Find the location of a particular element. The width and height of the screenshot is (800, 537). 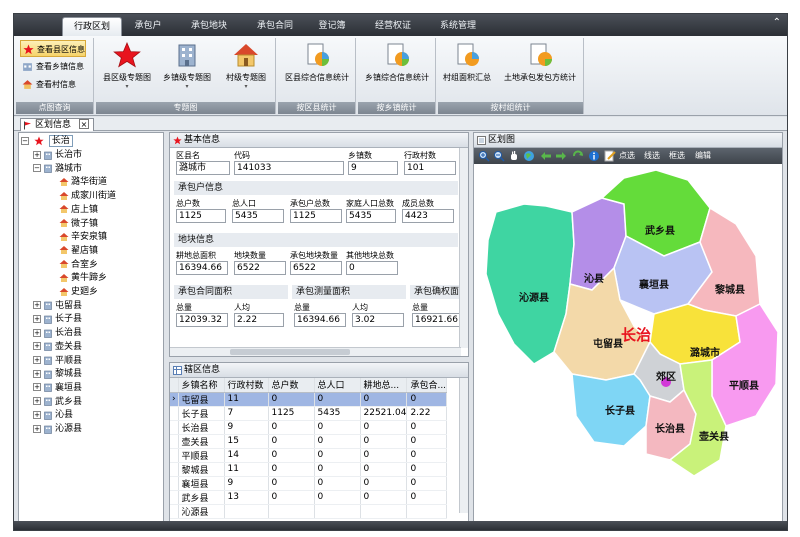

tab-contract-household: 承包户 is located at coordinates (148, 26).